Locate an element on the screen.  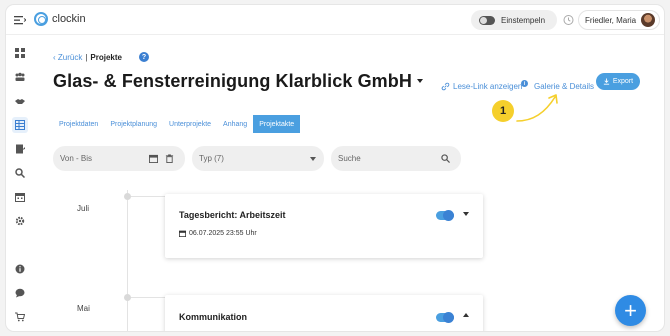
tab-anhang: Anhang is located at coordinates (235, 124).